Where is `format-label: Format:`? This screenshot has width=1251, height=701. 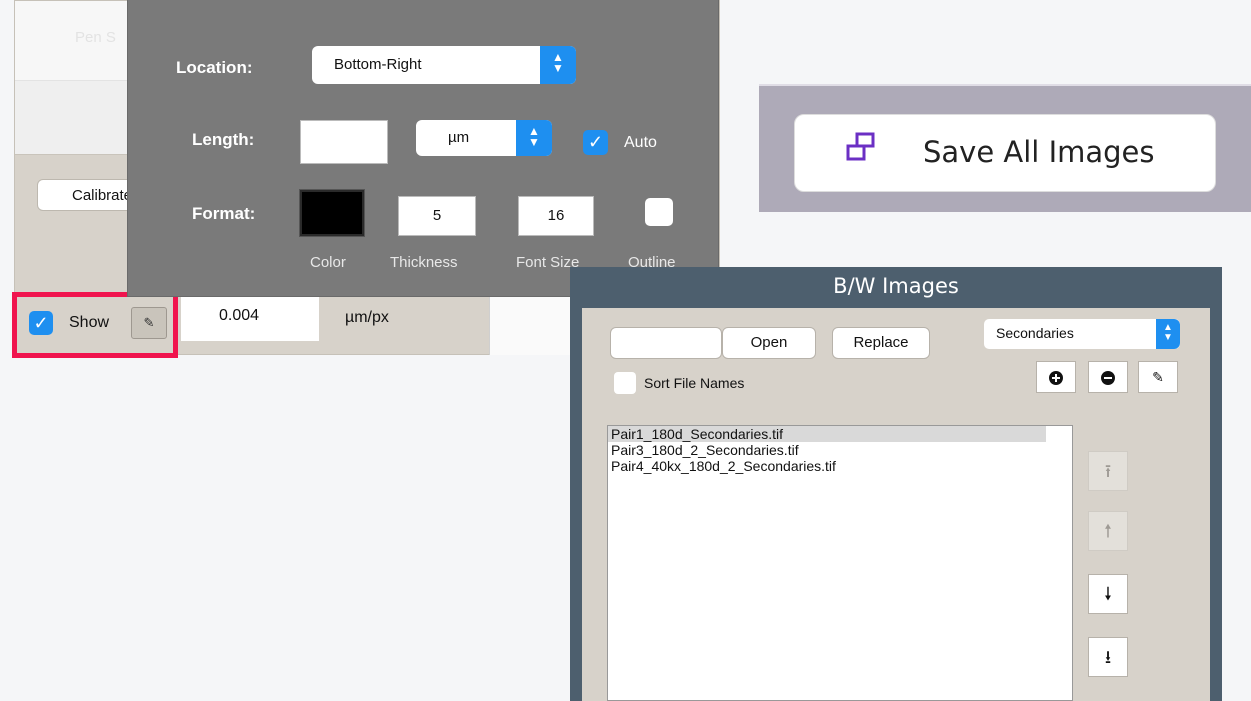
format-label: Format: is located at coordinates (224, 213).